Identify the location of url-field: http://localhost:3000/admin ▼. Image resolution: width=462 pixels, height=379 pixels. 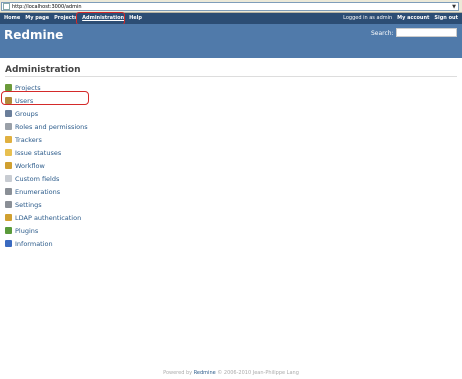
(230, 6).